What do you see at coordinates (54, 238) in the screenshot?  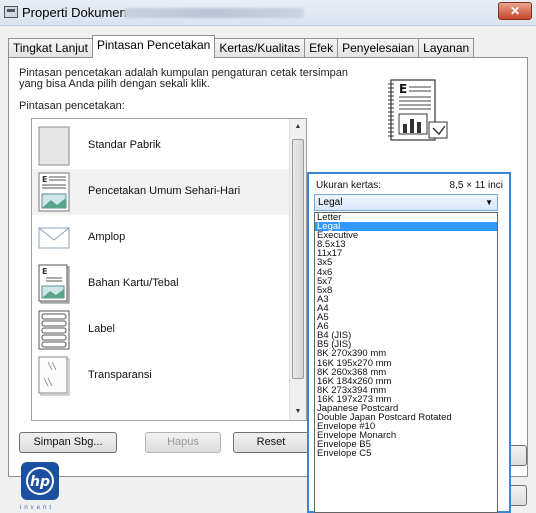 I see `envelope-icon` at bounding box center [54, 238].